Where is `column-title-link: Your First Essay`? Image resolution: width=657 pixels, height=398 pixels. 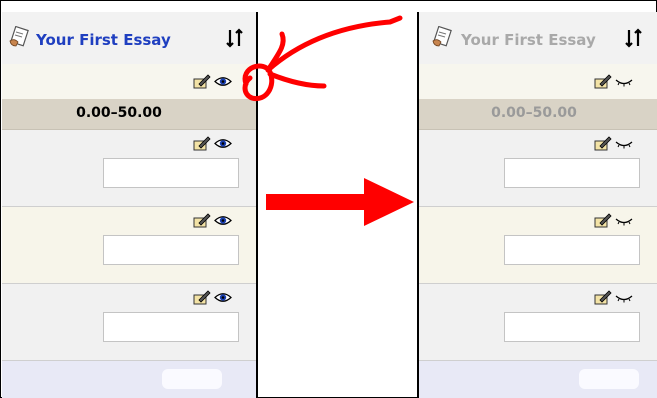 column-title-link: Your First Essay is located at coordinates (103, 40).